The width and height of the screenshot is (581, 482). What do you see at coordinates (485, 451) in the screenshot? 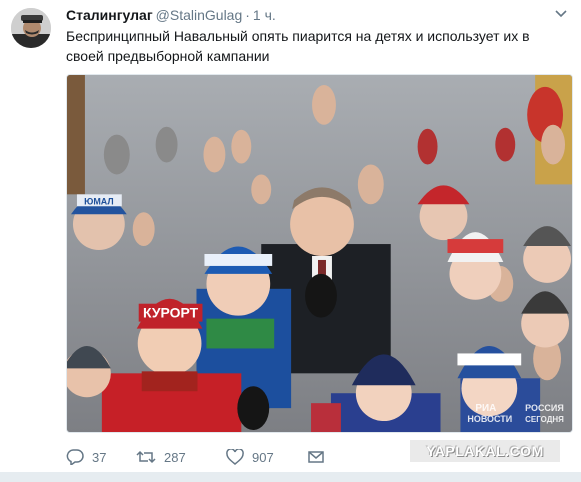
I see `watermark: YAPLAKAL.COM` at bounding box center [485, 451].